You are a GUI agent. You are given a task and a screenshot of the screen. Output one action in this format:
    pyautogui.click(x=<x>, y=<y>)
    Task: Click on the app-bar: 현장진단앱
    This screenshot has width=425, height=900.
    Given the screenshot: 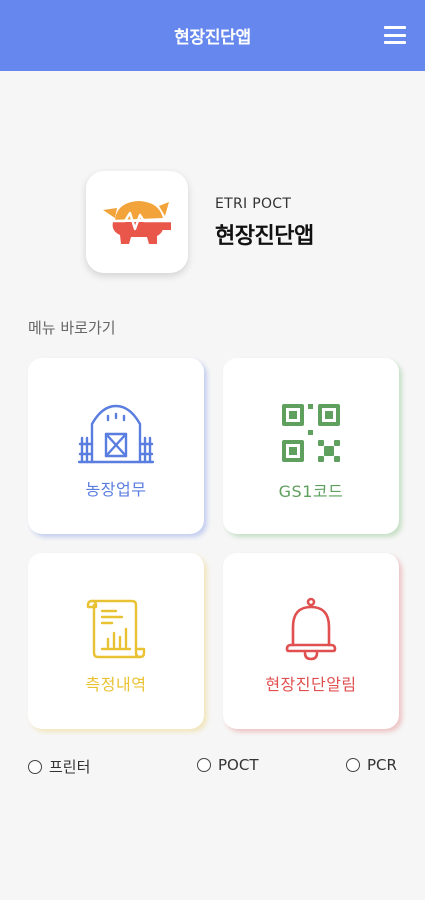 What is the action you would take?
    pyautogui.click(x=212, y=35)
    